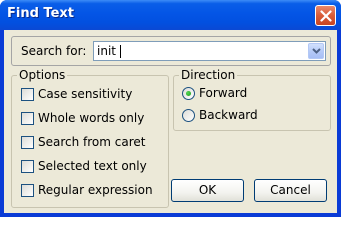 This screenshot has height=240, width=341. Describe the element at coordinates (228, 115) in the screenshot. I see `radio-label: Backward` at that location.